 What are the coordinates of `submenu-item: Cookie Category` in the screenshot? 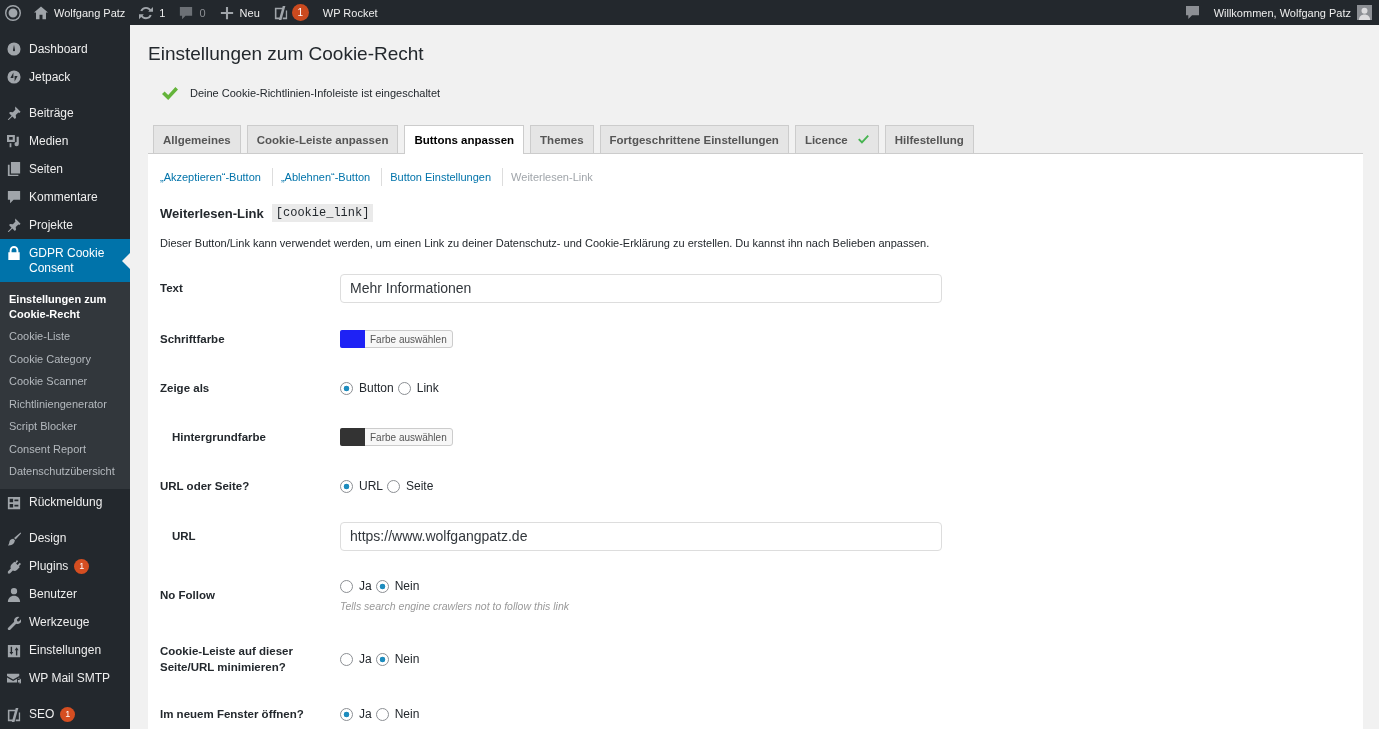 It's located at (65, 358).